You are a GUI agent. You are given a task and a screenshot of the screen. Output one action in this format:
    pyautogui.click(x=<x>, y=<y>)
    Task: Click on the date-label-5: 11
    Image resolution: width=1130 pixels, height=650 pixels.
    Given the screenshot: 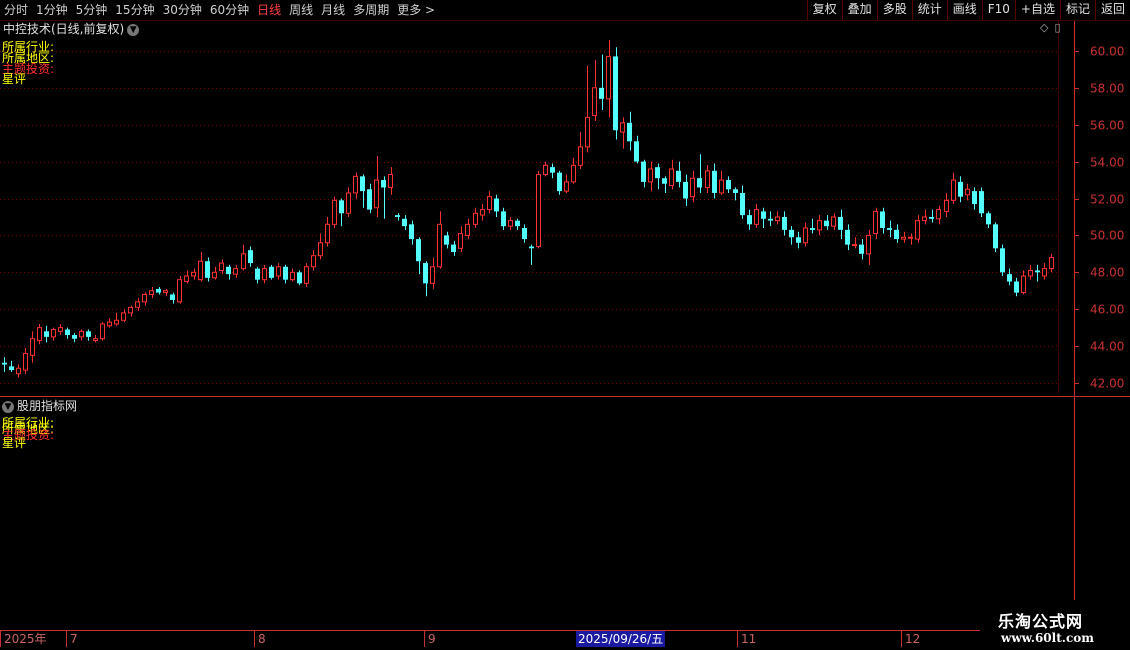 What is the action you would take?
    pyautogui.click(x=746, y=639)
    